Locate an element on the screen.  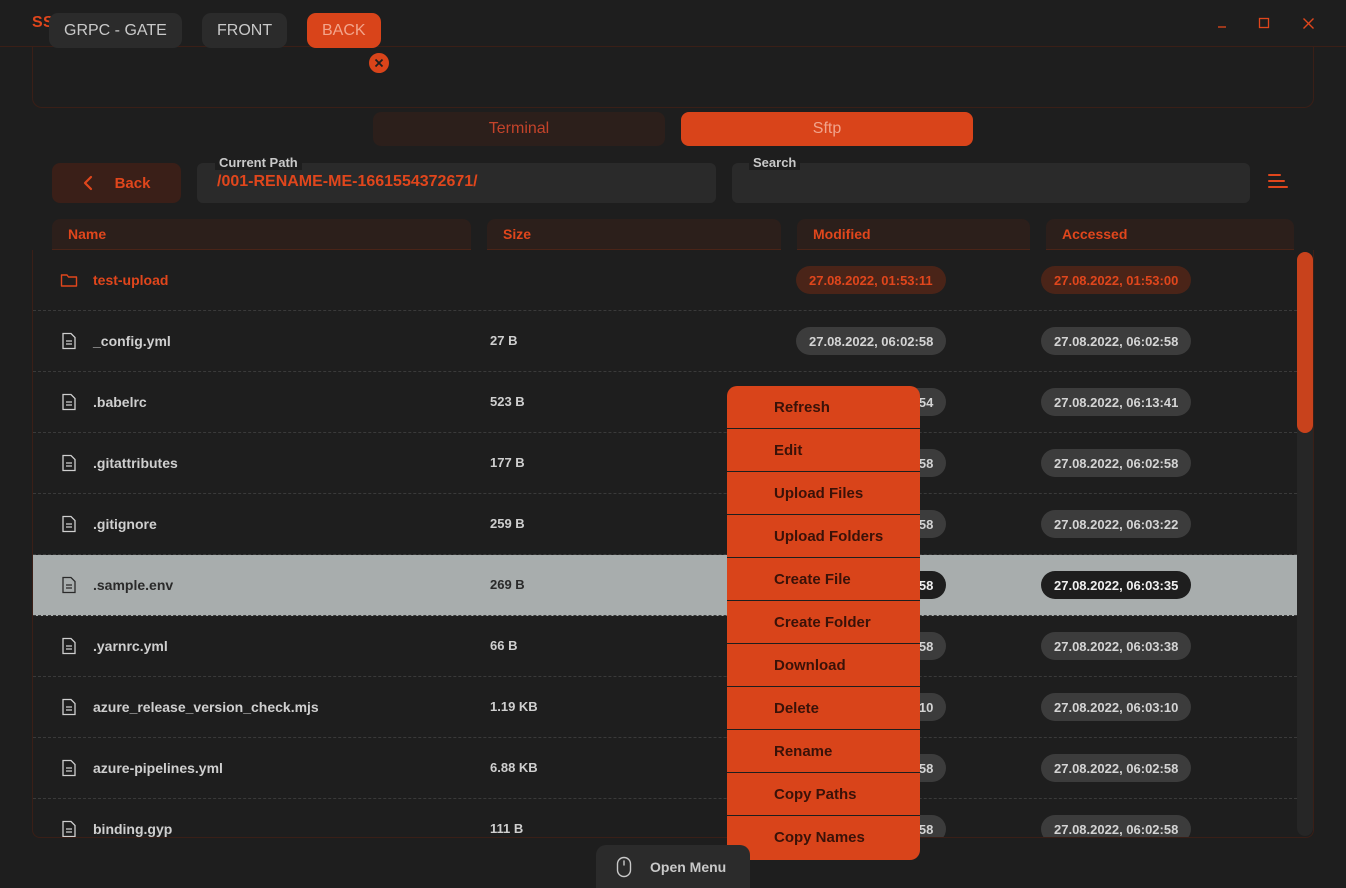
host-tab-label: FRONT is located at coordinates (245, 30).